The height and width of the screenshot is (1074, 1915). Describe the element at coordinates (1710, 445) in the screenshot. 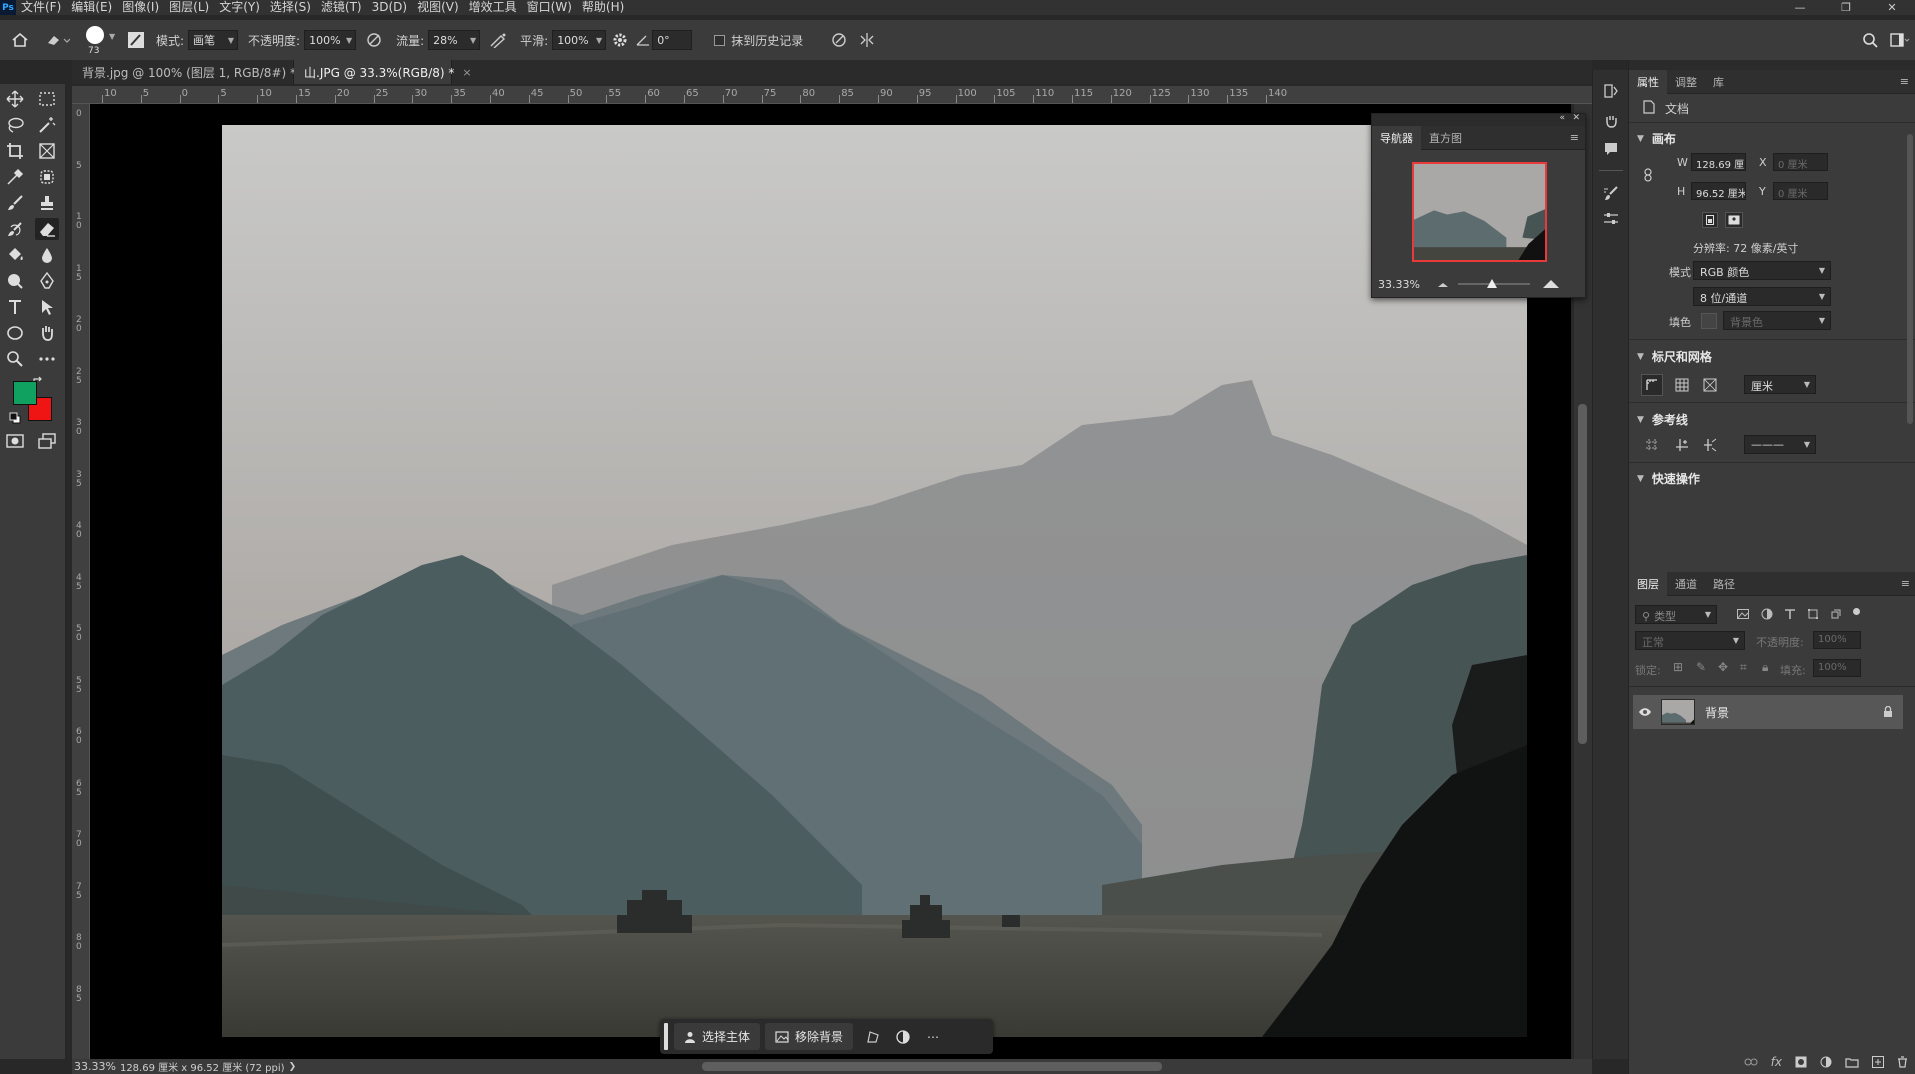

I see `guide-layout-icon` at that location.